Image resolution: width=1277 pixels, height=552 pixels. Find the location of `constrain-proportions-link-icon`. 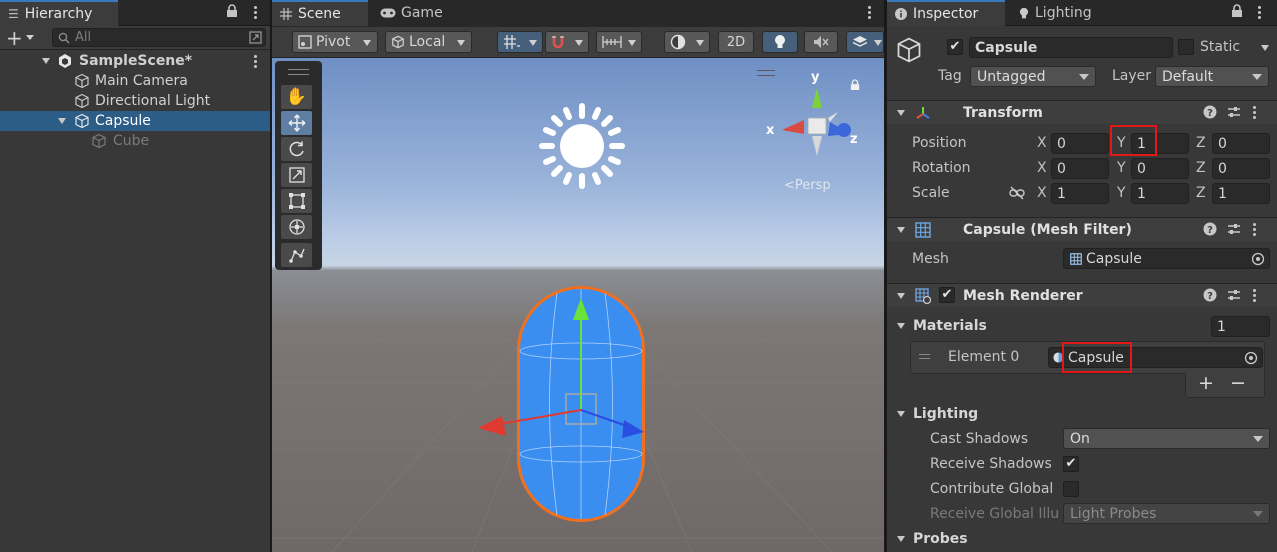

constrain-proportions-link-icon is located at coordinates (1017, 193).